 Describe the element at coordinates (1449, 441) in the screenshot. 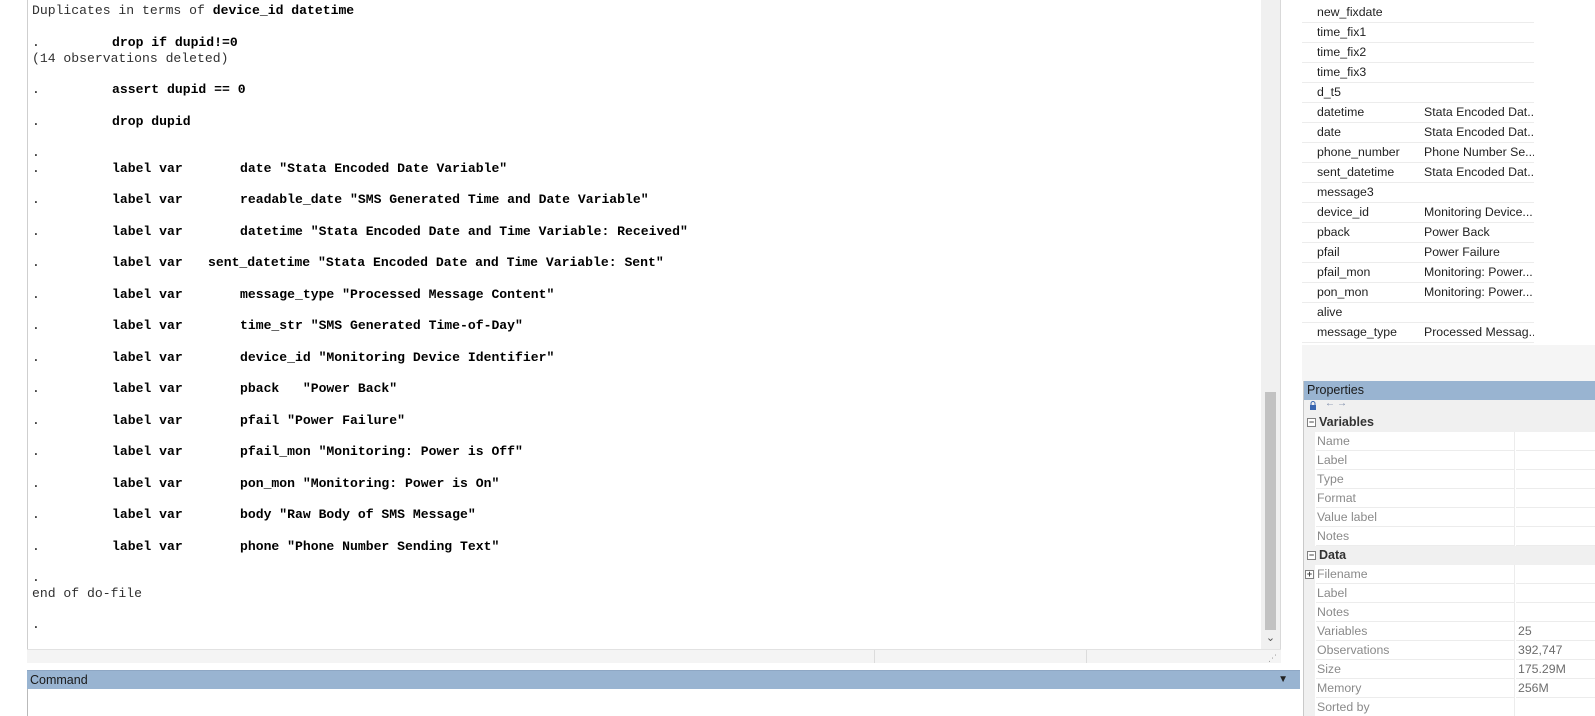

I see `property-row: Name` at that location.